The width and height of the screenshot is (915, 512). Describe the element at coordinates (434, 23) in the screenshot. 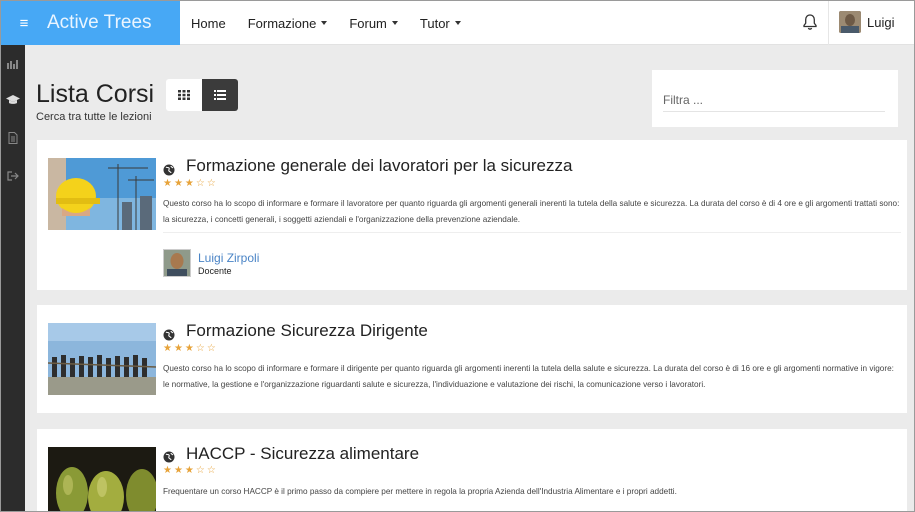

I see `nav-item-label: Tutor` at that location.